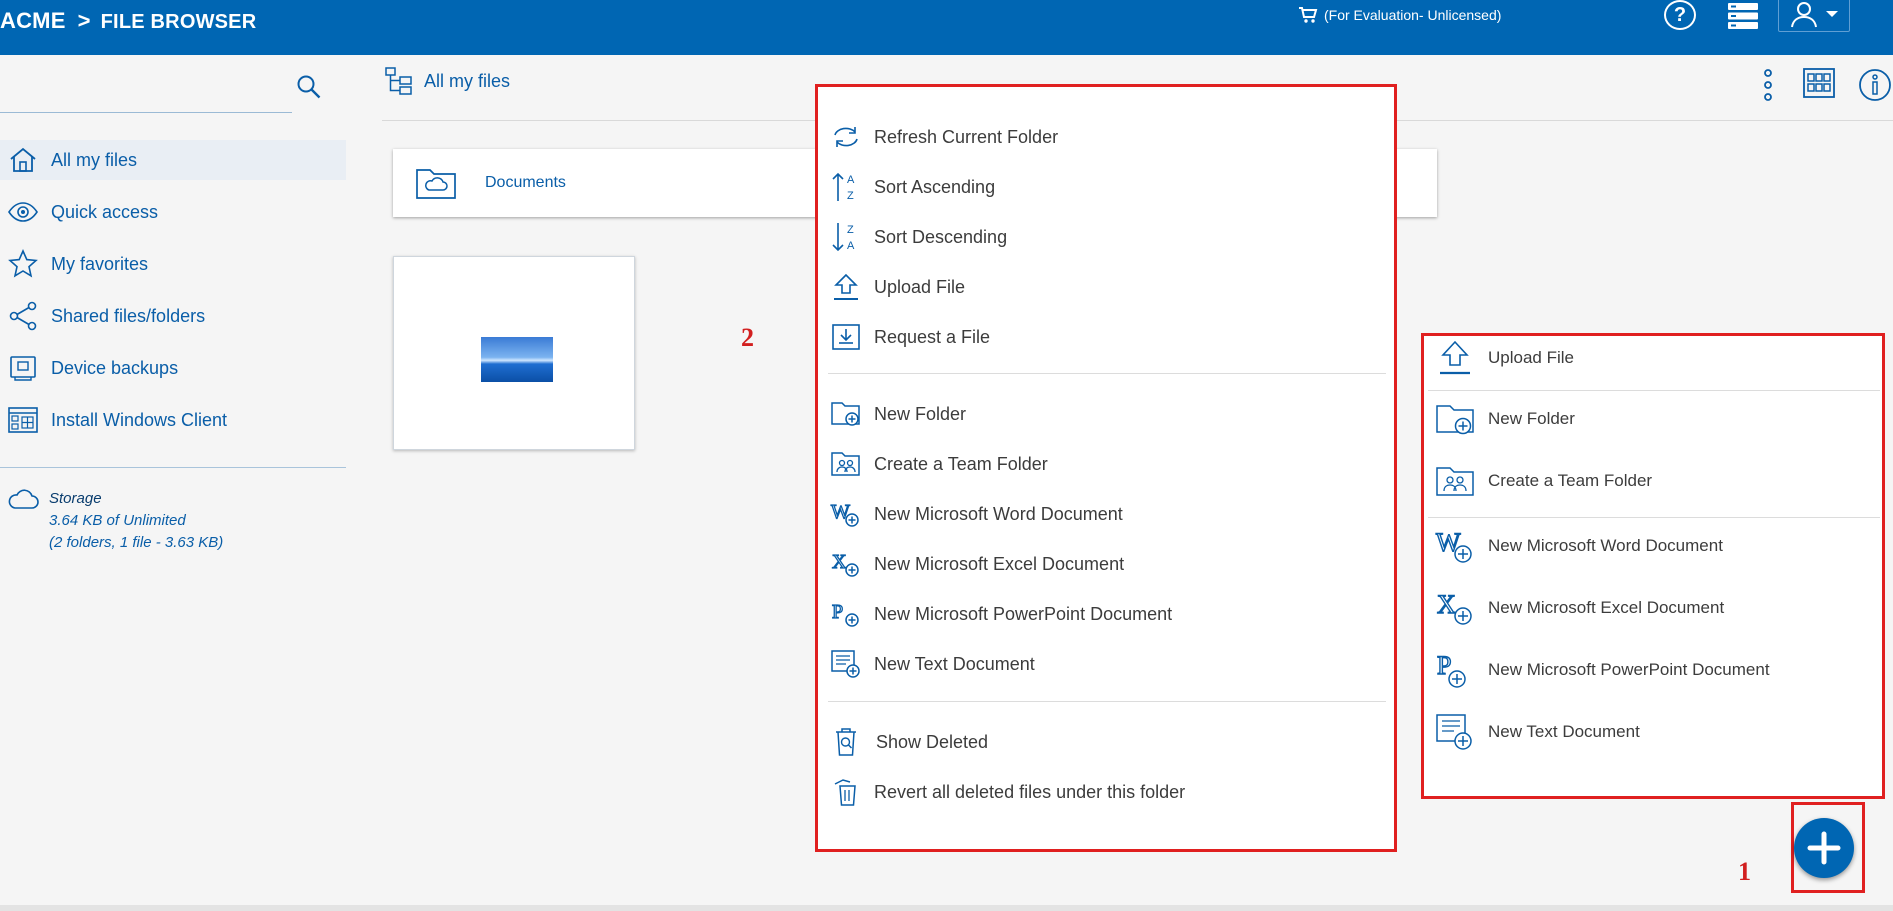 This screenshot has height=911, width=1893. What do you see at coordinates (33, 20) in the screenshot?
I see `brand-name: ACME` at bounding box center [33, 20].